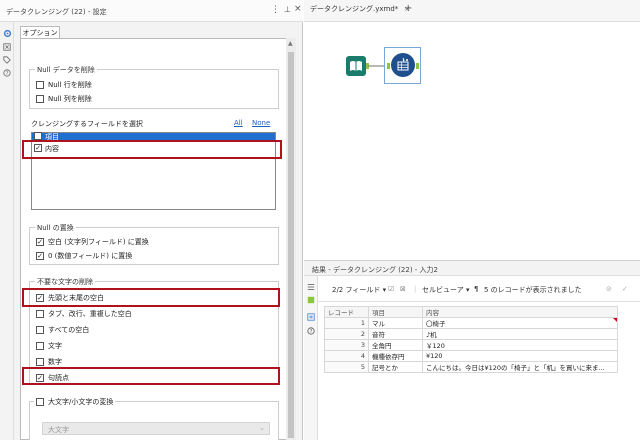  I want to click on row-number: 2, so click(346, 334).